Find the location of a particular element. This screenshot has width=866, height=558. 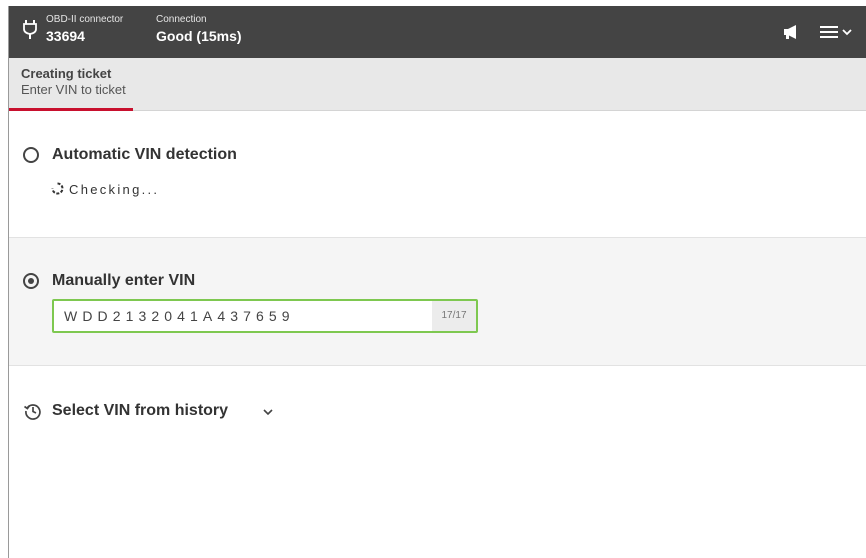

page-subtitle: Enter VIN to ticket is located at coordinates (73, 89).